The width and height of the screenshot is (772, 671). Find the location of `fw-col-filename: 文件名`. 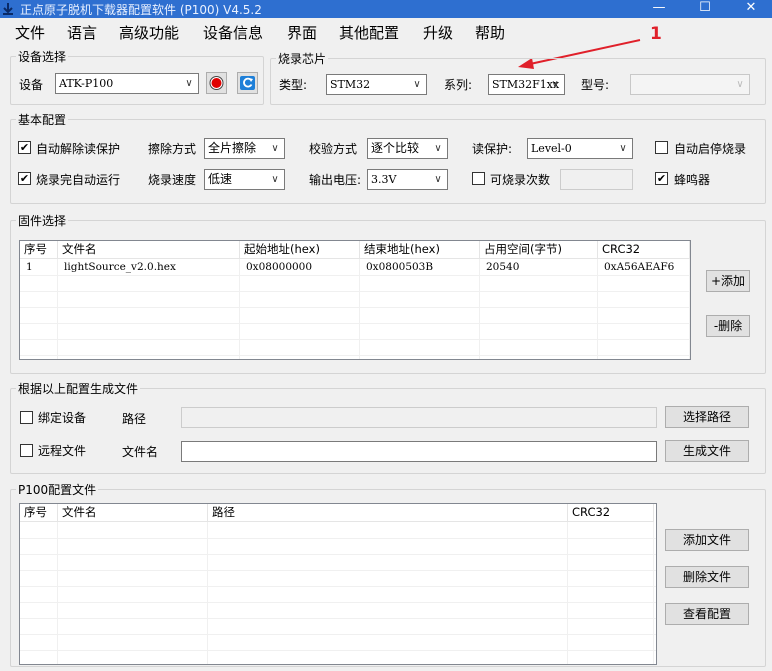

fw-col-filename: 文件名 is located at coordinates (149, 250).